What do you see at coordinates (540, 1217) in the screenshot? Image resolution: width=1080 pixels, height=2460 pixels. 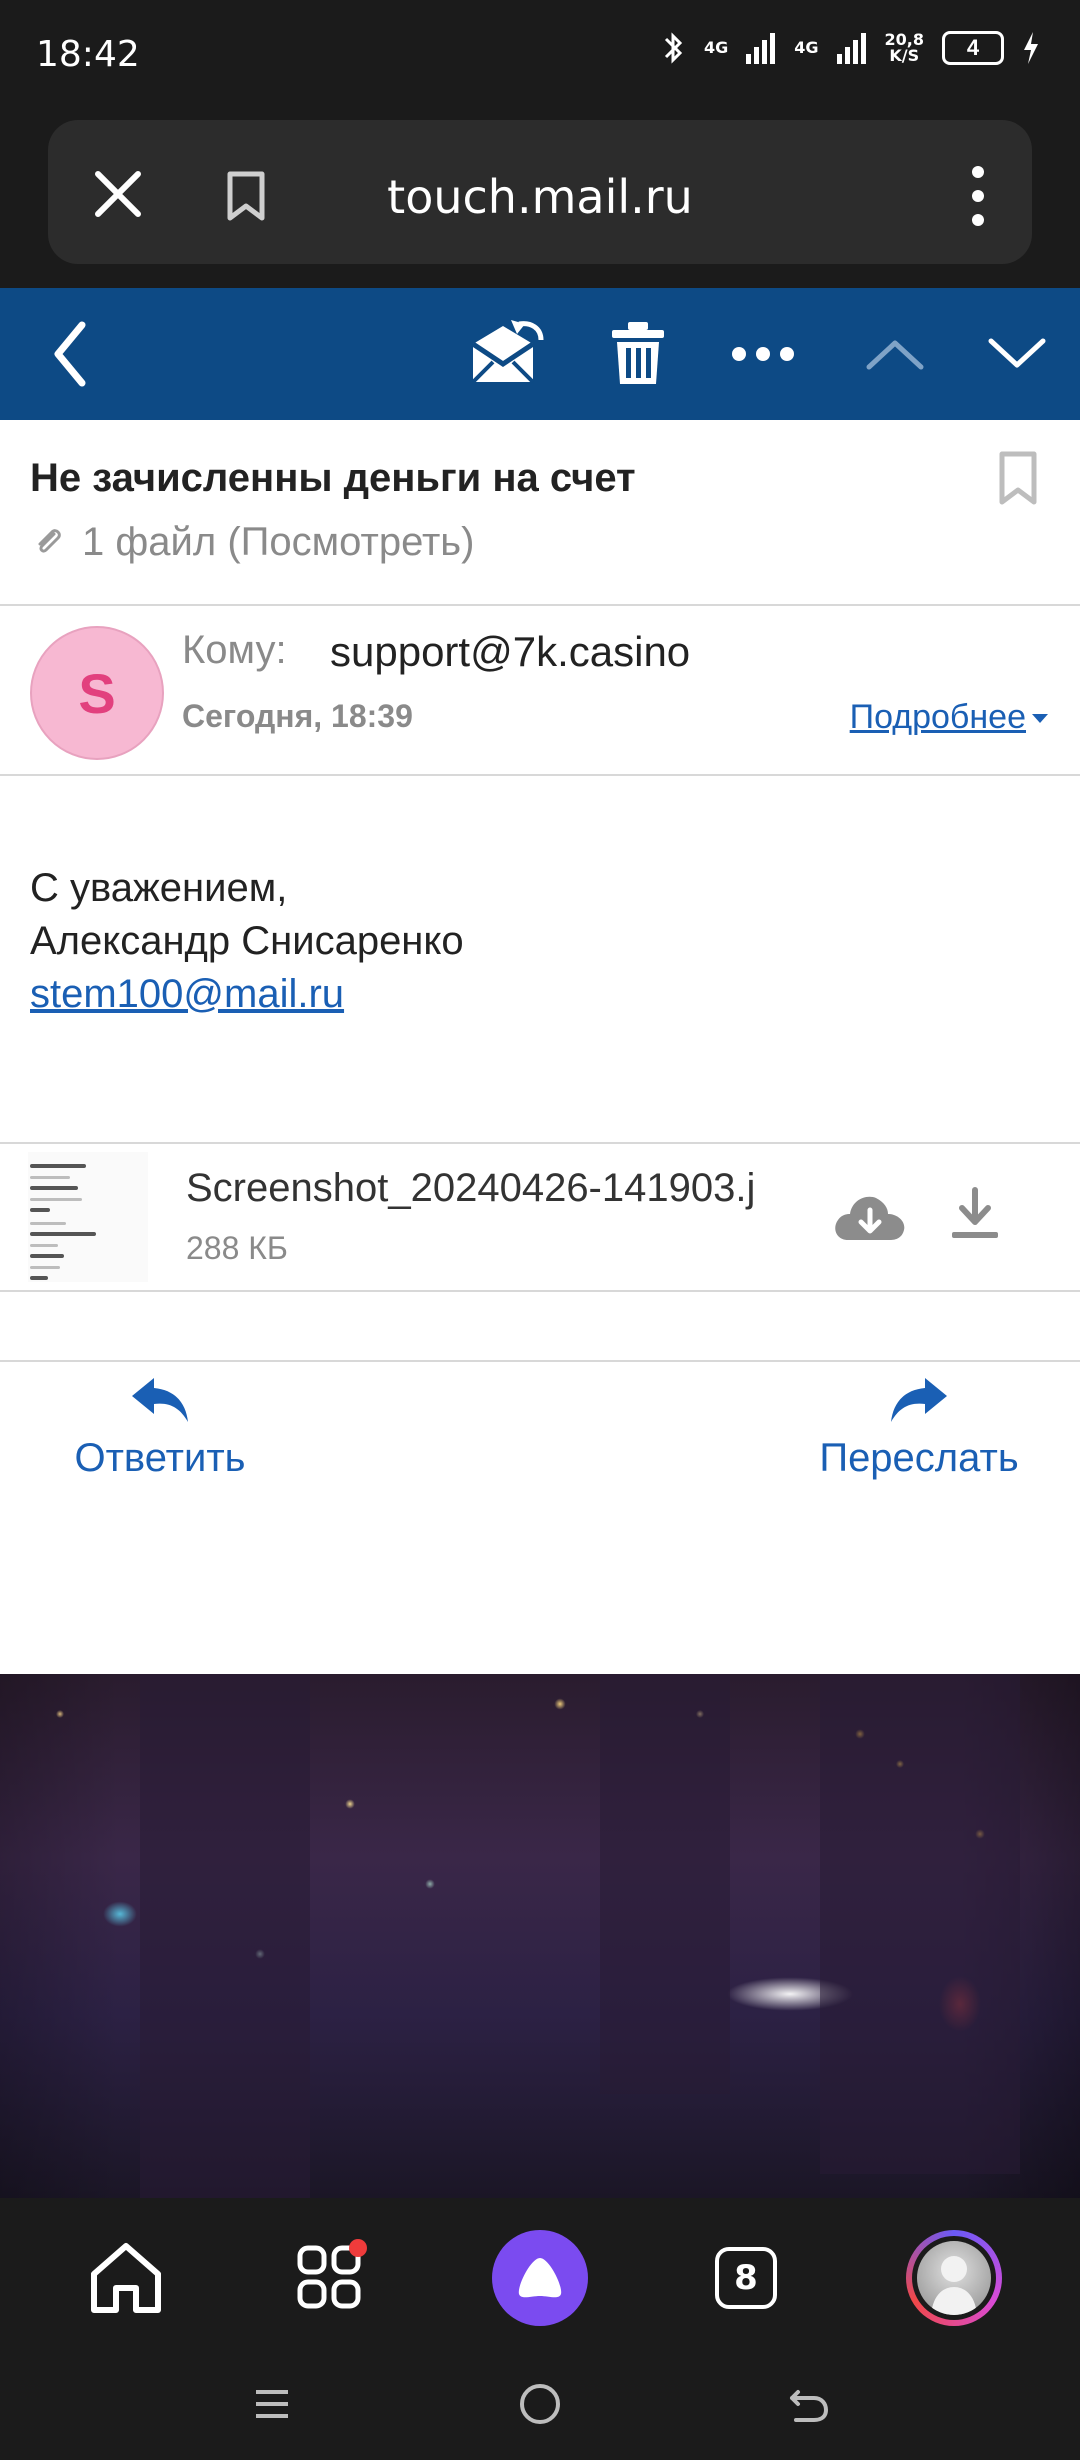 I see `attachment-item: Screenshot_20240426-141903.j 288 КБ` at bounding box center [540, 1217].